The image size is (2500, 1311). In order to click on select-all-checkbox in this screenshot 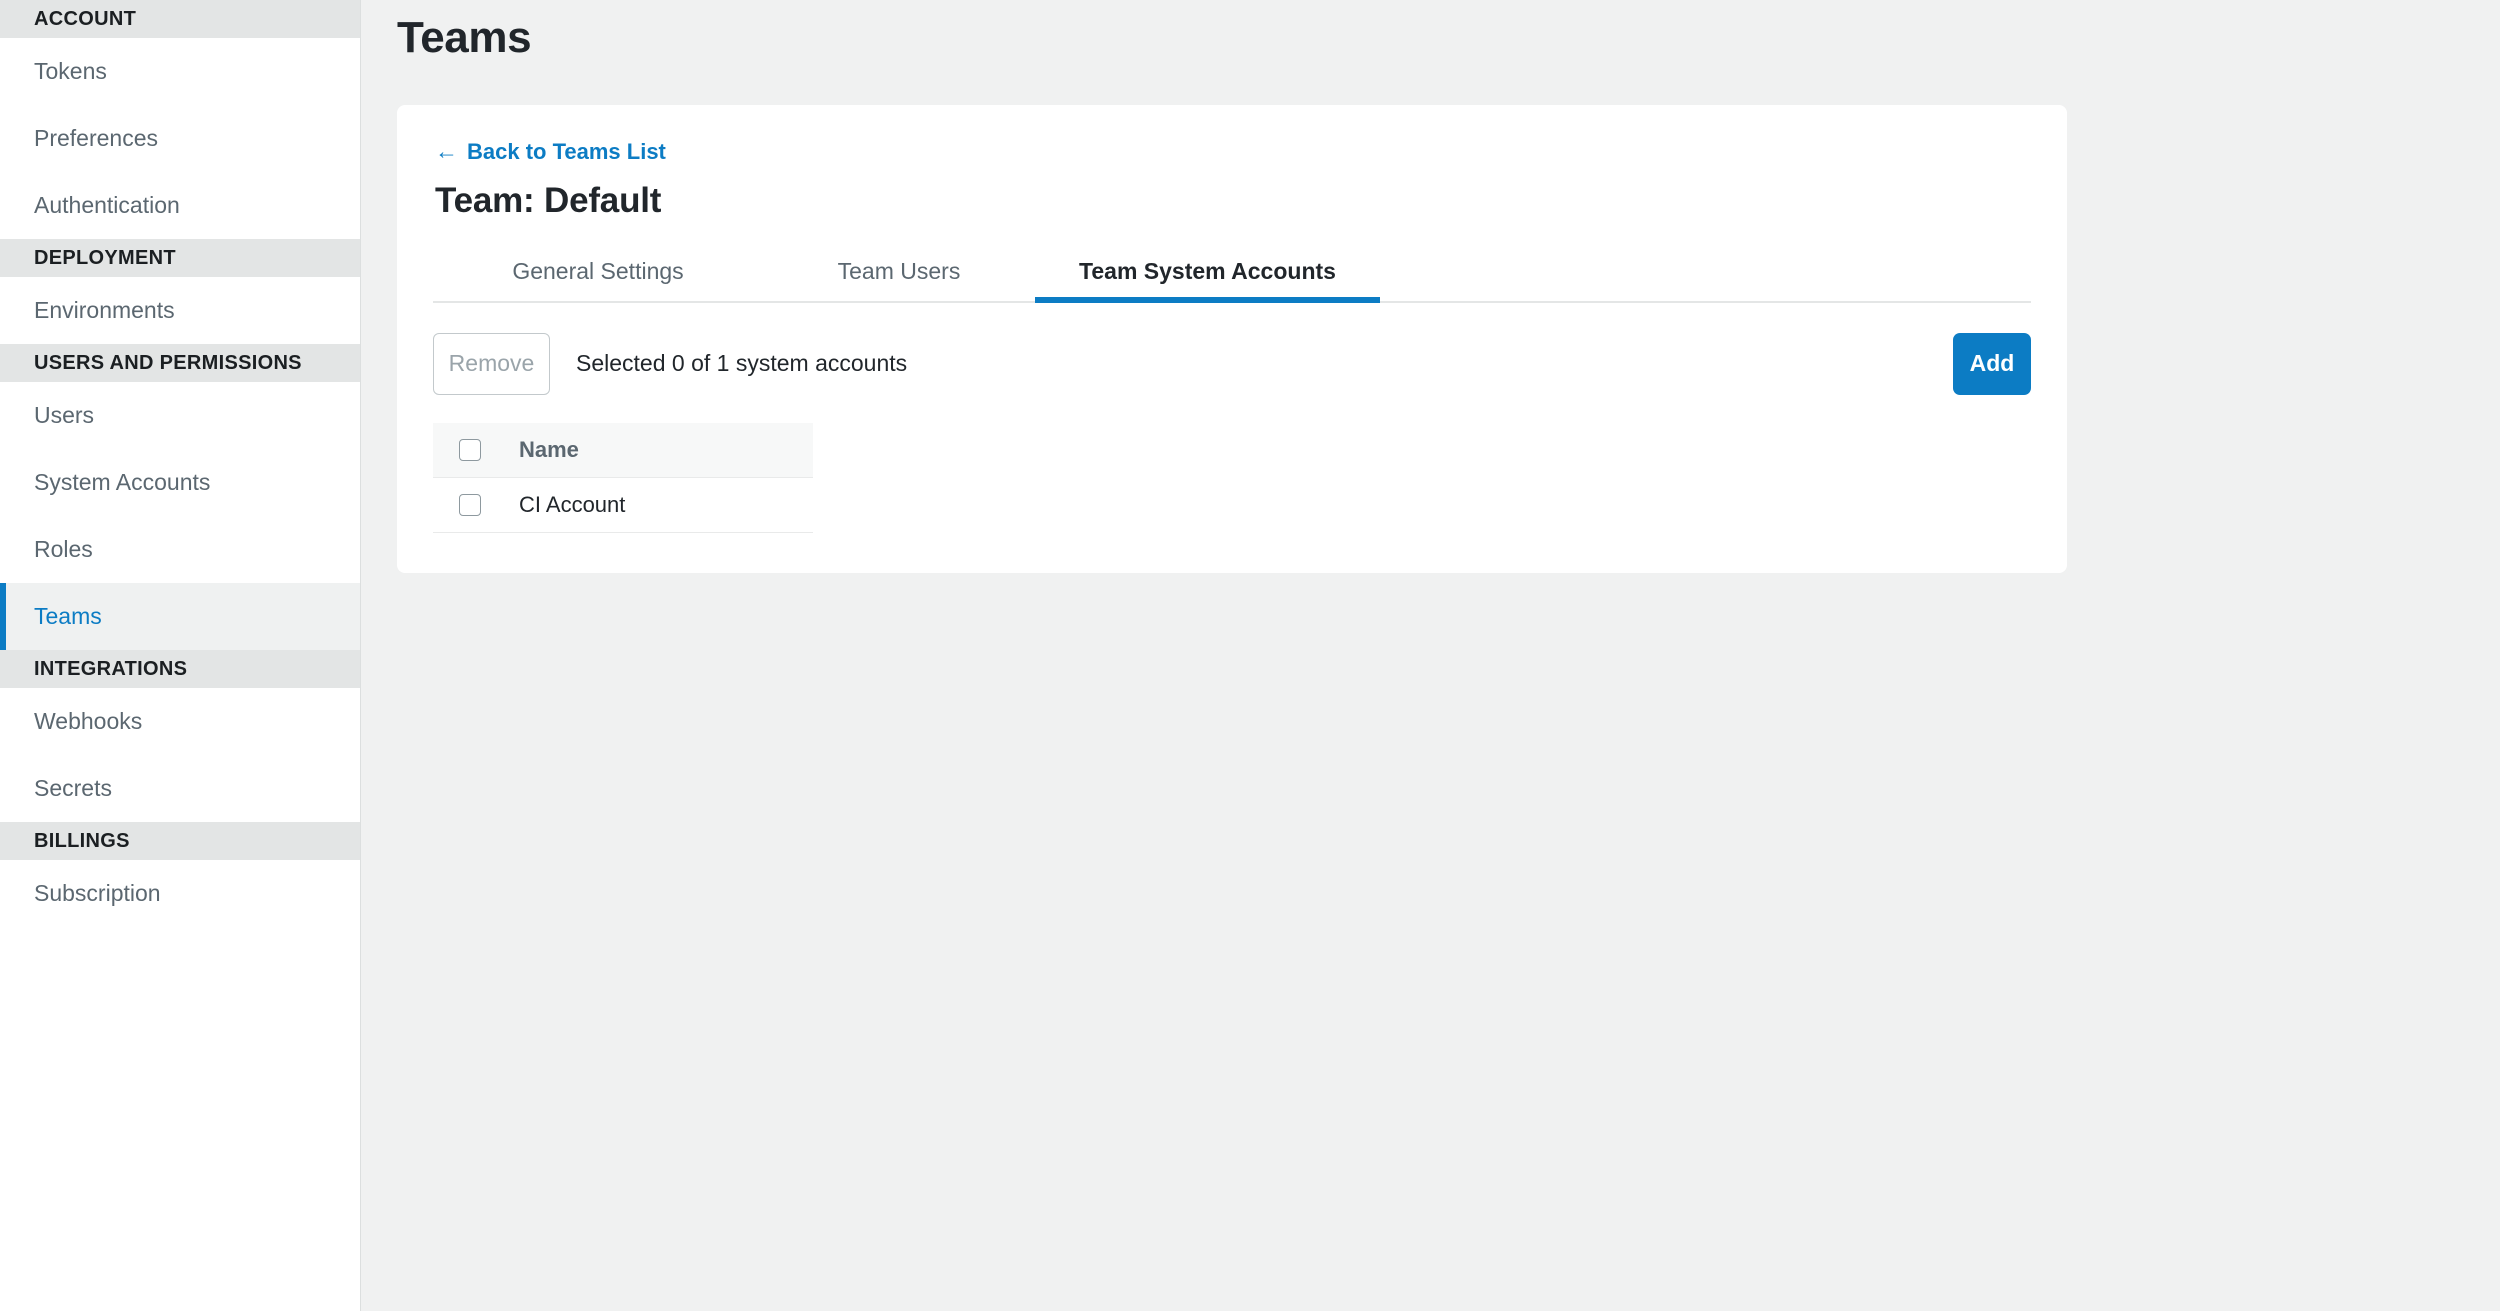, I will do `click(470, 449)`.